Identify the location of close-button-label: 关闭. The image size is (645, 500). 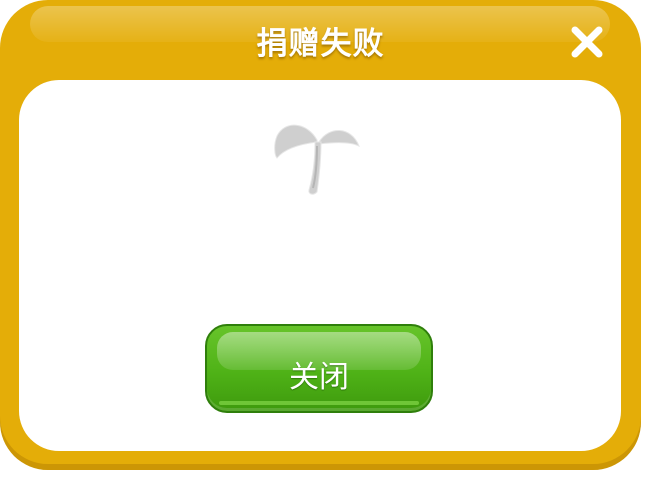
(319, 377).